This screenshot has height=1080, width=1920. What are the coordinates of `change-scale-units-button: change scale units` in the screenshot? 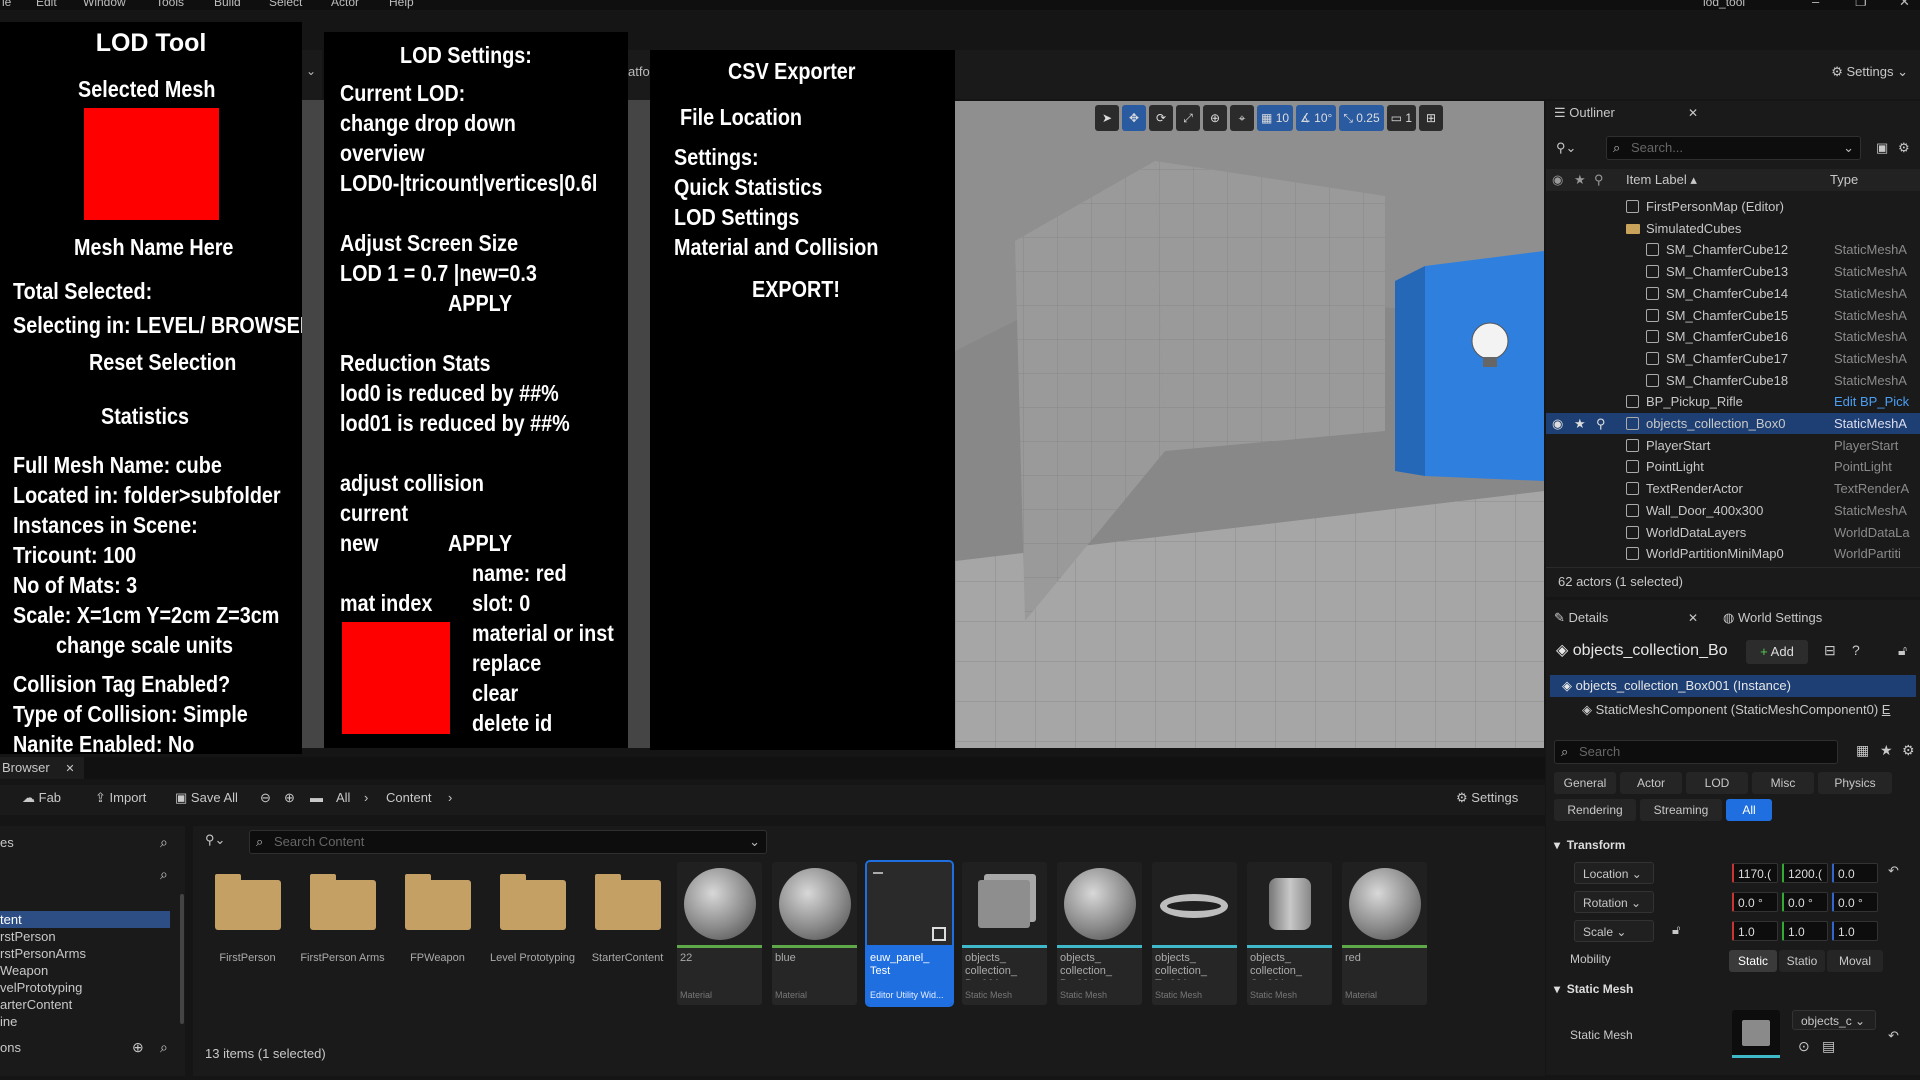 It's located at (159, 645).